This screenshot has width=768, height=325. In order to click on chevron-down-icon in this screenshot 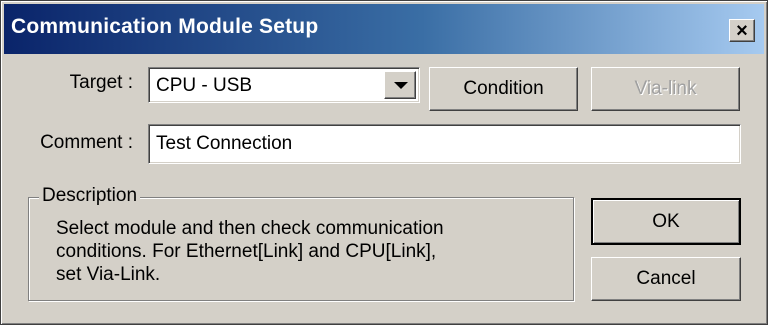, I will do `click(401, 85)`.